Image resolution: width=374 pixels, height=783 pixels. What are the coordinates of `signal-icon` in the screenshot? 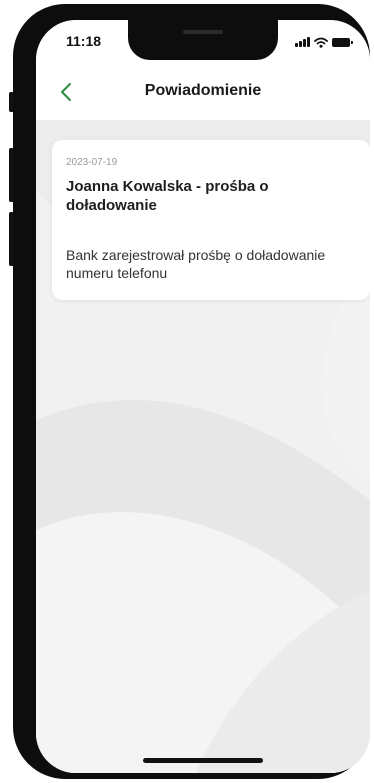 It's located at (302, 42).